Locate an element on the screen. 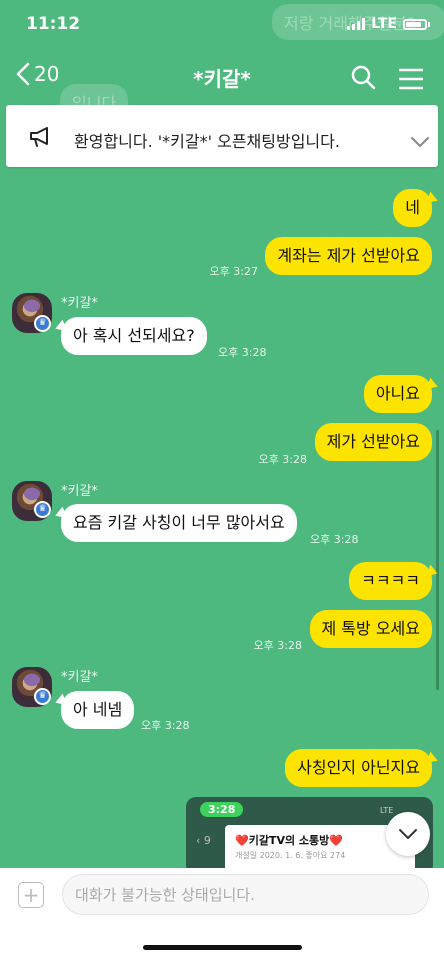  notice-banner: 환영합니다. '*키갈*' 오픈채팅방입니다. is located at coordinates (222, 136).